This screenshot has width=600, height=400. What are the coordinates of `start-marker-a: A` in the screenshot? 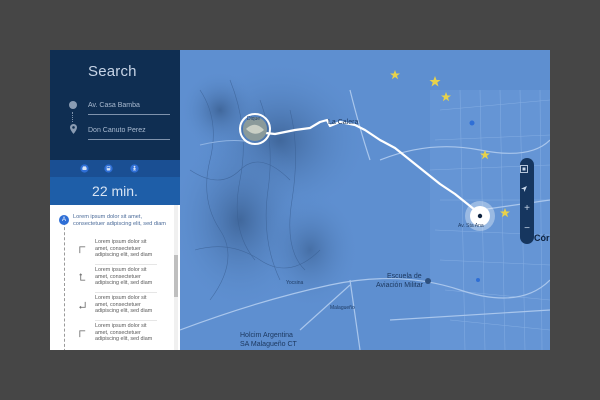 It's located at (64, 220).